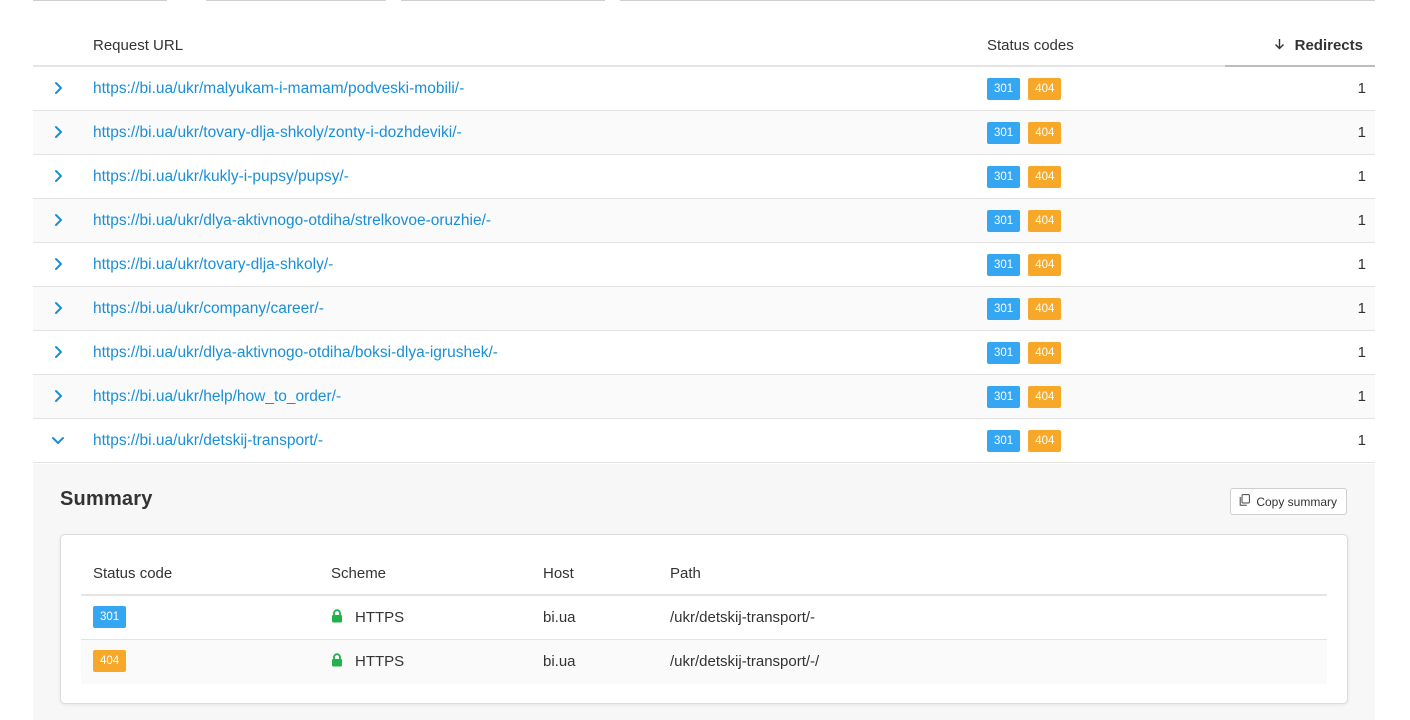 The height and width of the screenshot is (720, 1410). What do you see at coordinates (1328, 45) in the screenshot?
I see `column-header-redirects-label: Redirects` at bounding box center [1328, 45].